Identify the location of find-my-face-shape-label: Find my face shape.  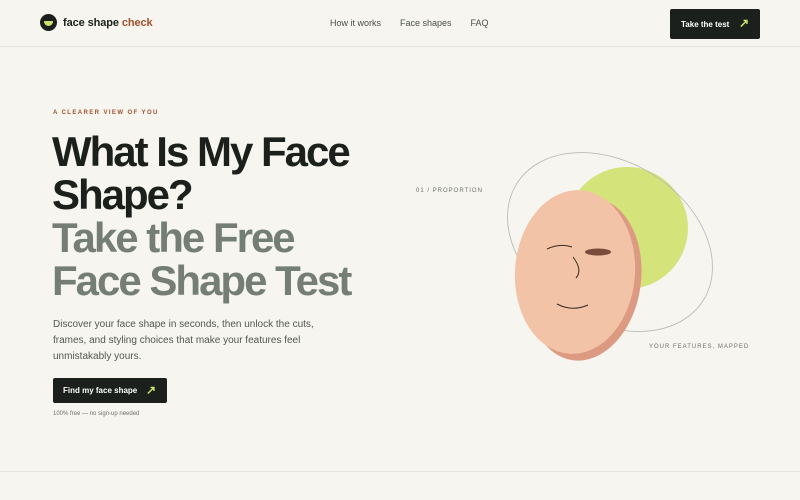
(100, 390).